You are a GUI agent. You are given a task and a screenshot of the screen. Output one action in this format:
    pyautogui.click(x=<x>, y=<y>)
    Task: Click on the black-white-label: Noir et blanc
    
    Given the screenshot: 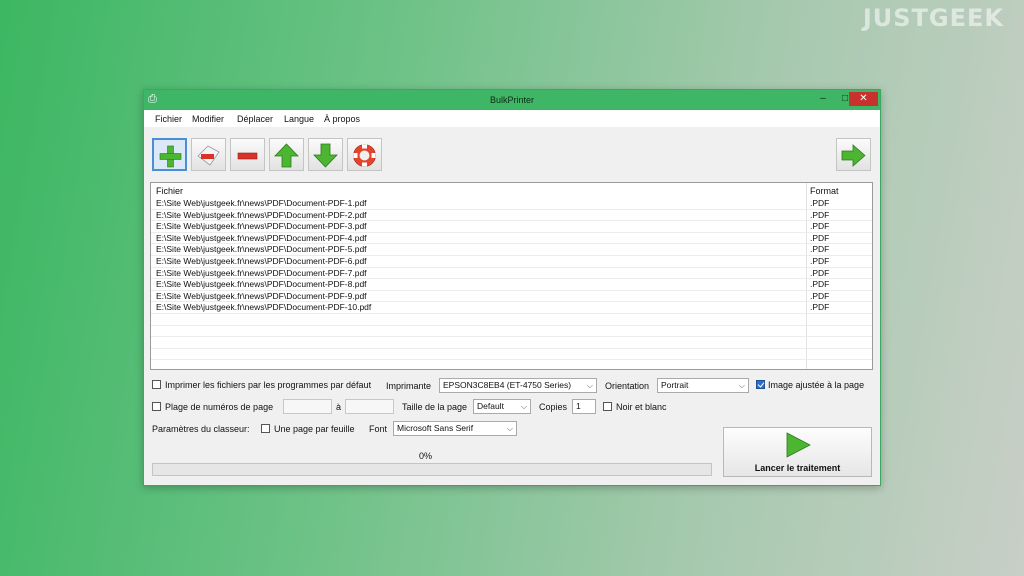 What is the action you would take?
    pyautogui.click(x=641, y=407)
    